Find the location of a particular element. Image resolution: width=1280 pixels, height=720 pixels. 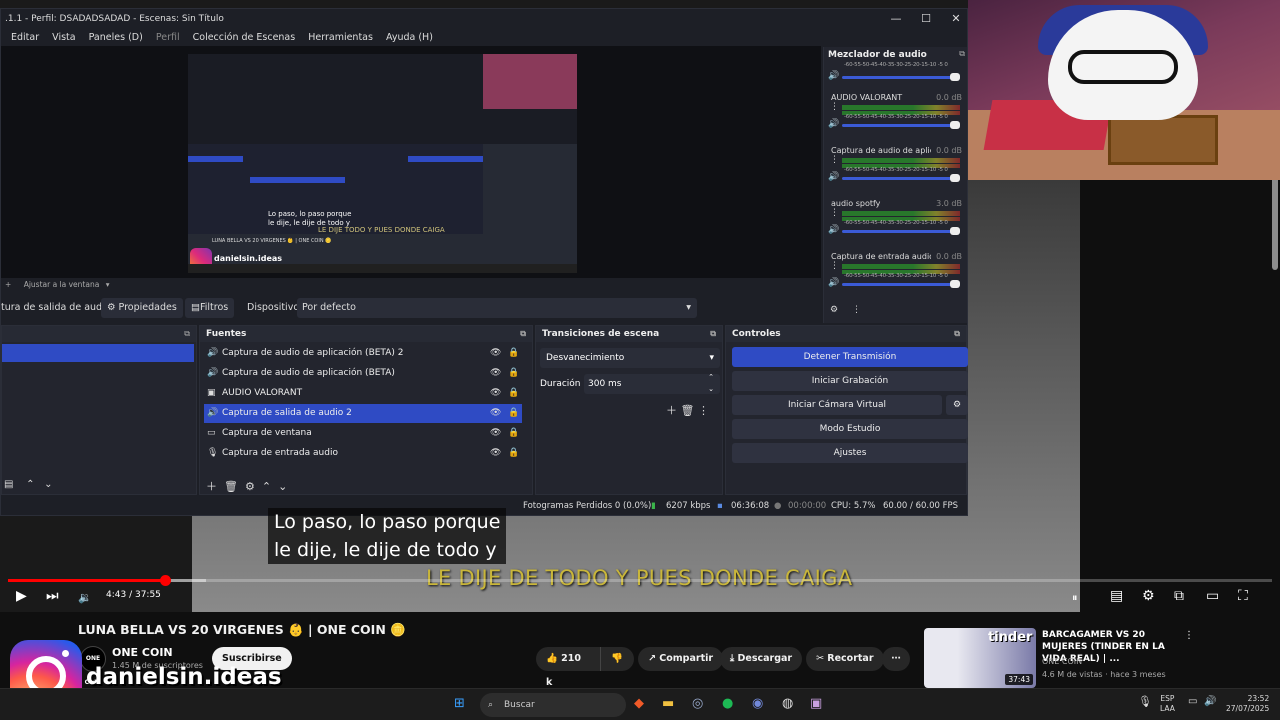

menu-coleccion: Colección de Escenas is located at coordinates (244, 37).